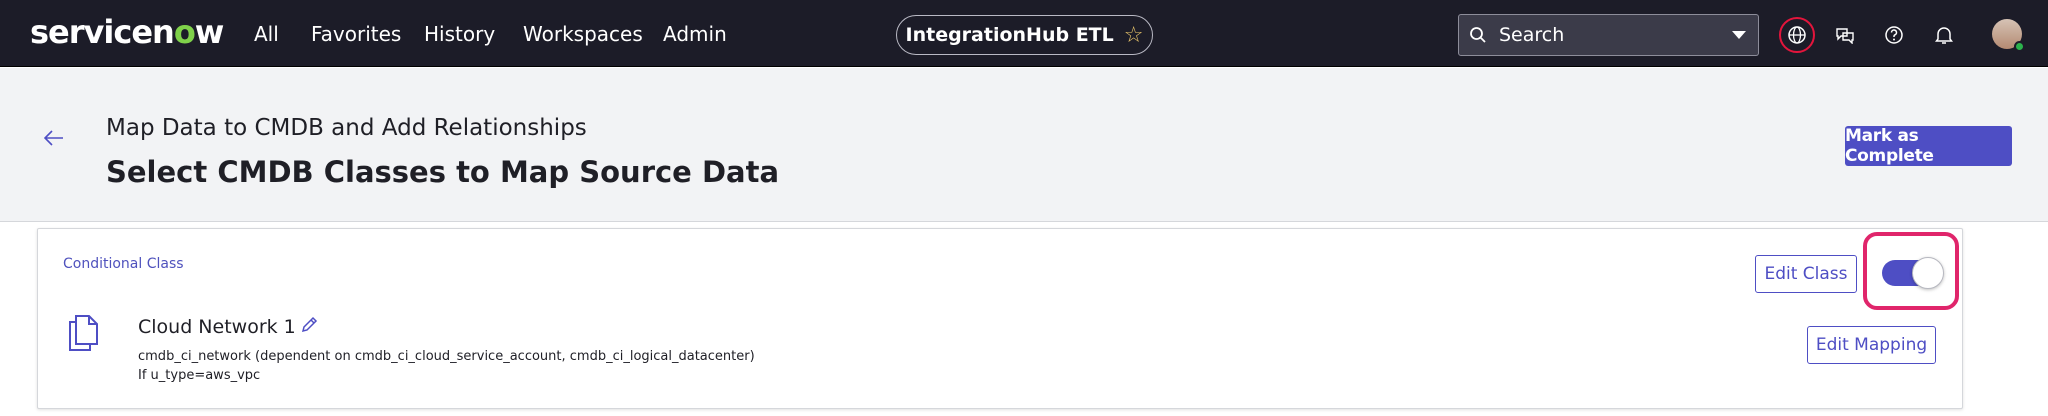 This screenshot has width=2048, height=416. Describe the element at coordinates (1009, 35) in the screenshot. I see `app-name: IntegrationHub ETL` at that location.